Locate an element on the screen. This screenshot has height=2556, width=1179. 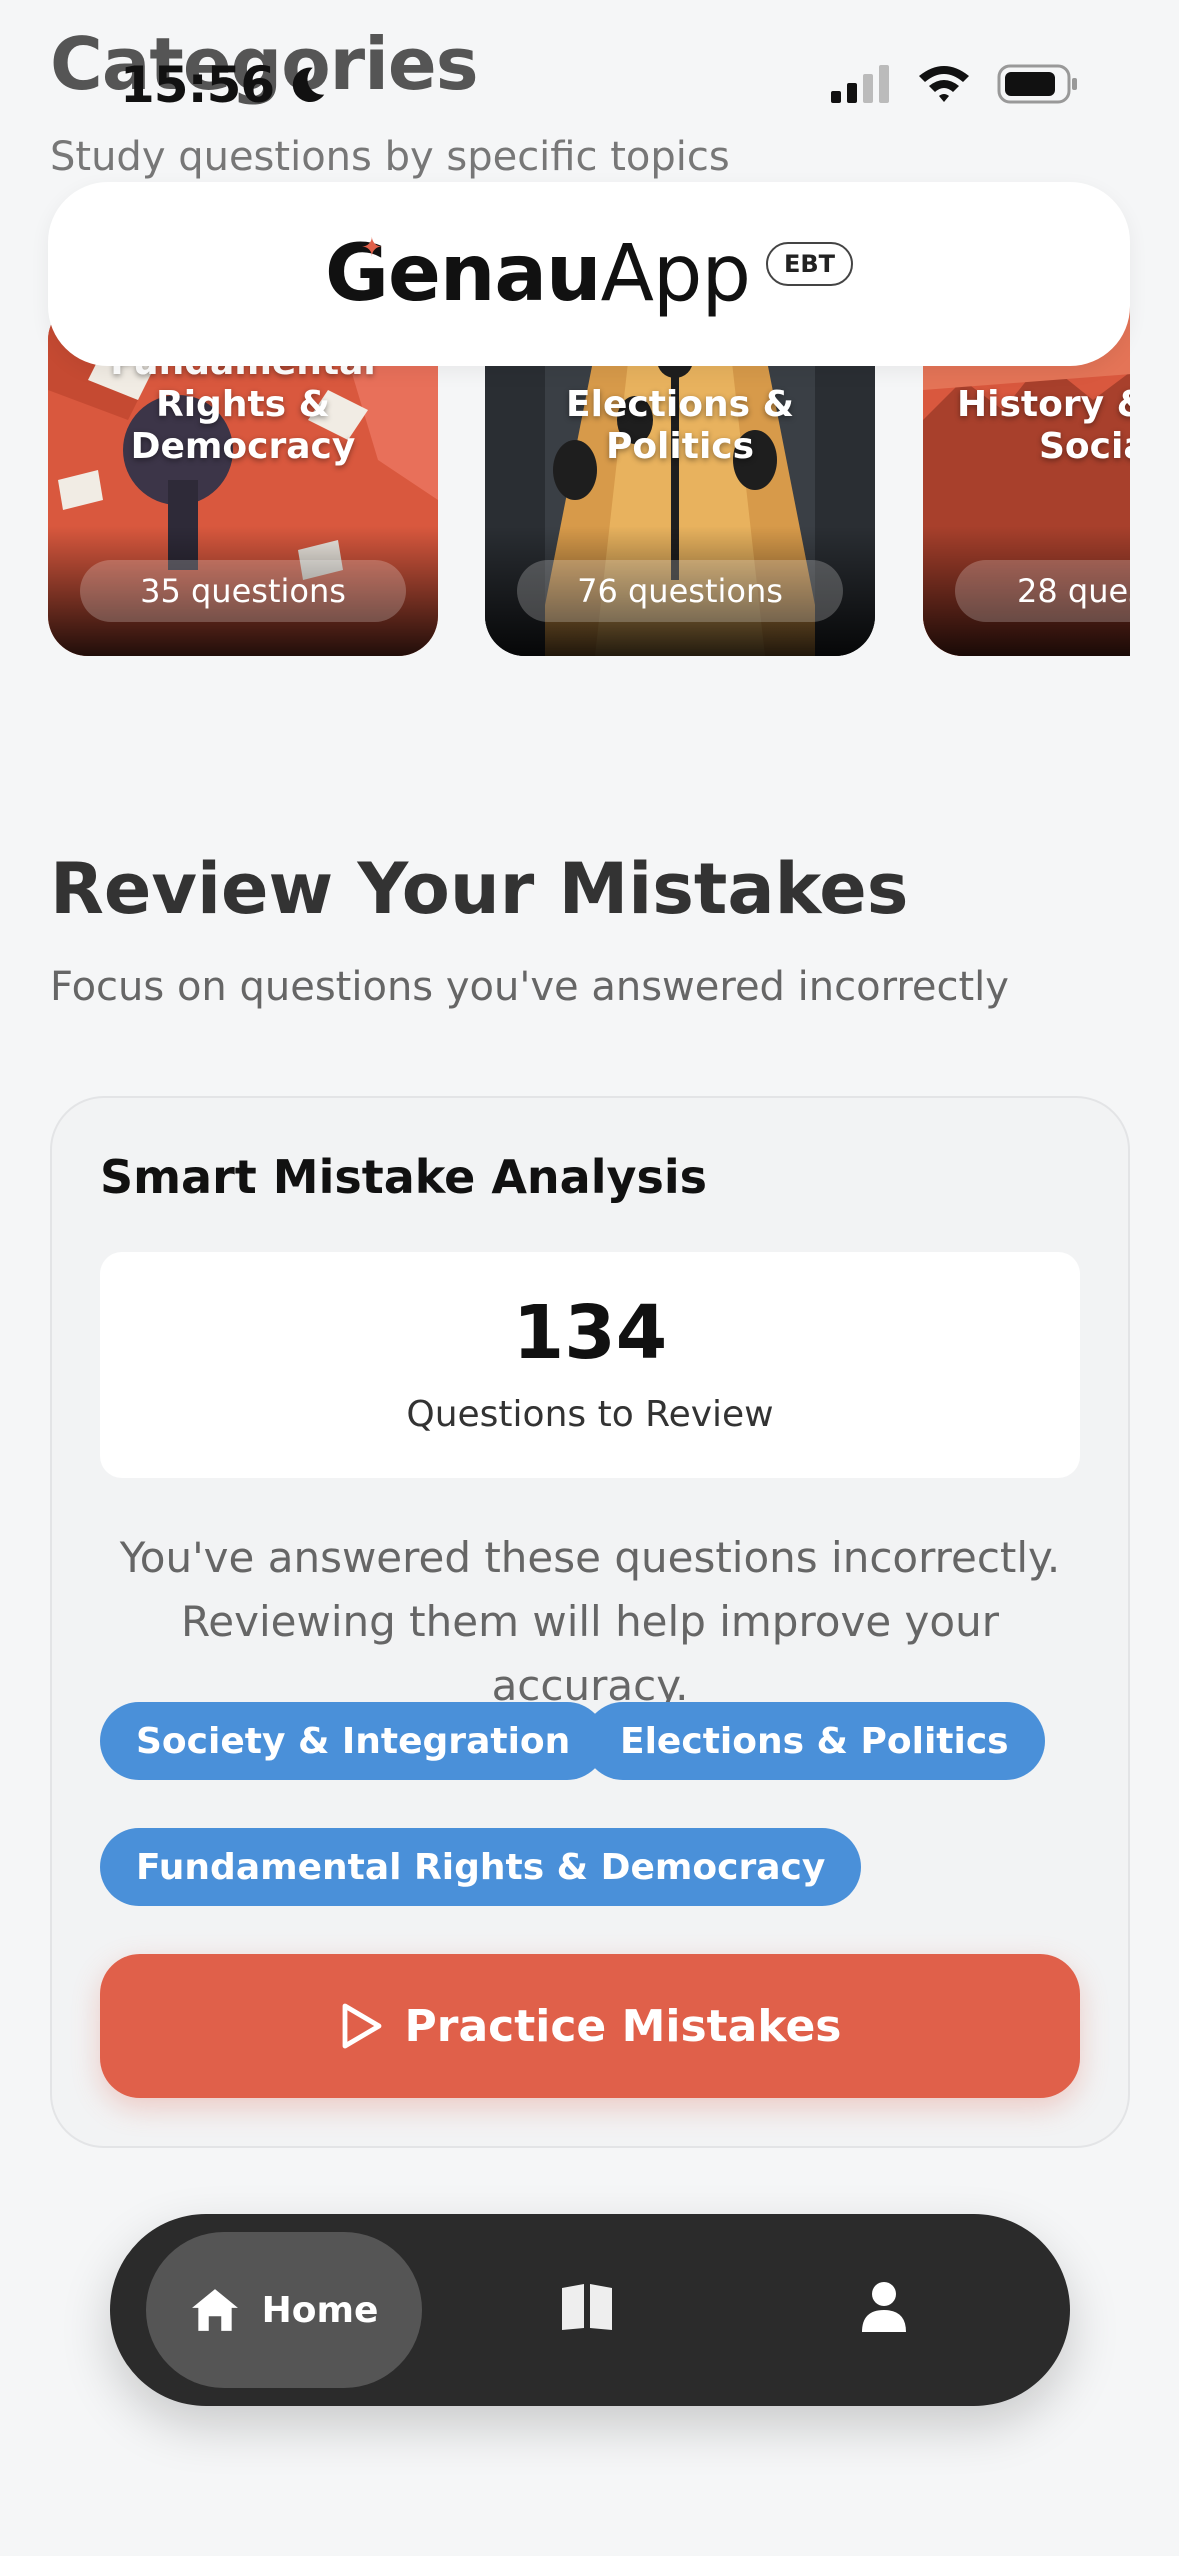
status-icons is located at coordinates (955, 84).